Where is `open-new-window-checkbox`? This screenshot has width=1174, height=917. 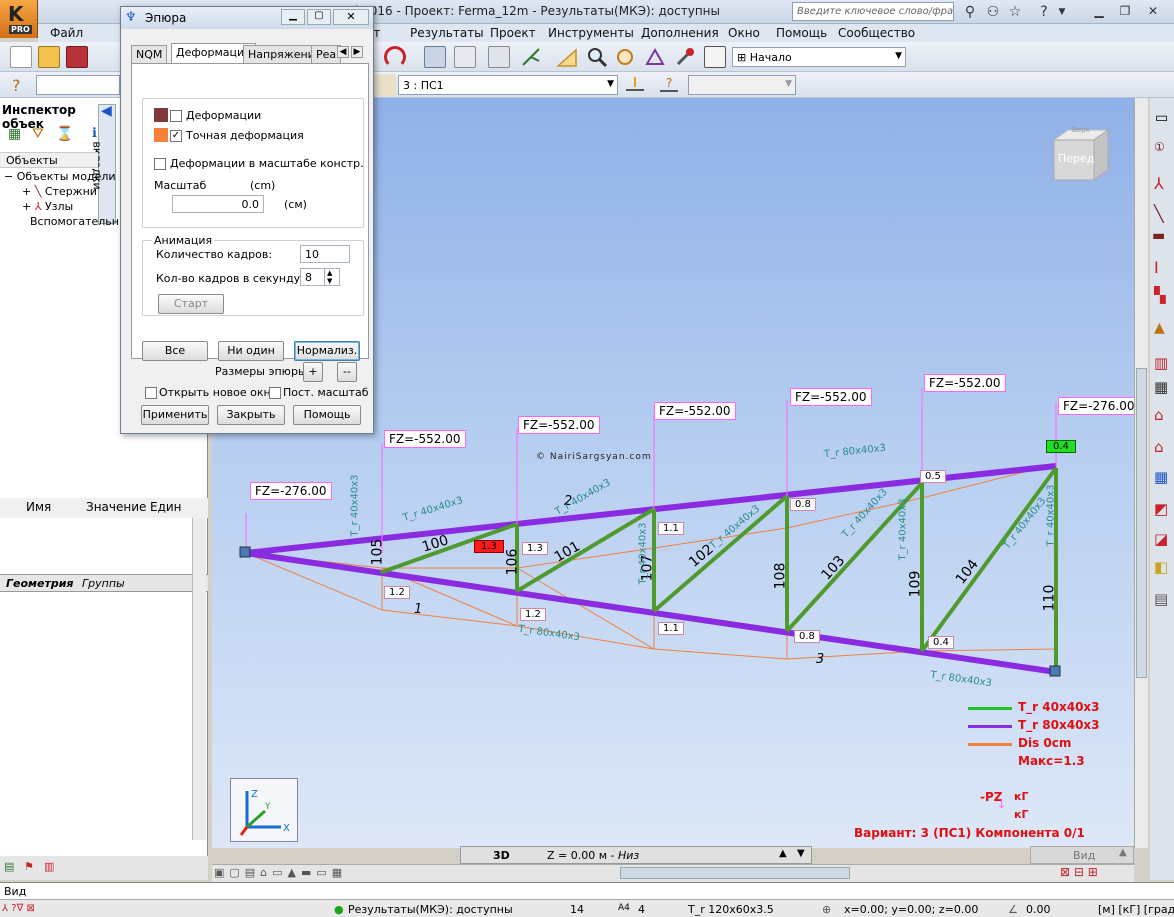
open-new-window-checkbox is located at coordinates (151, 393).